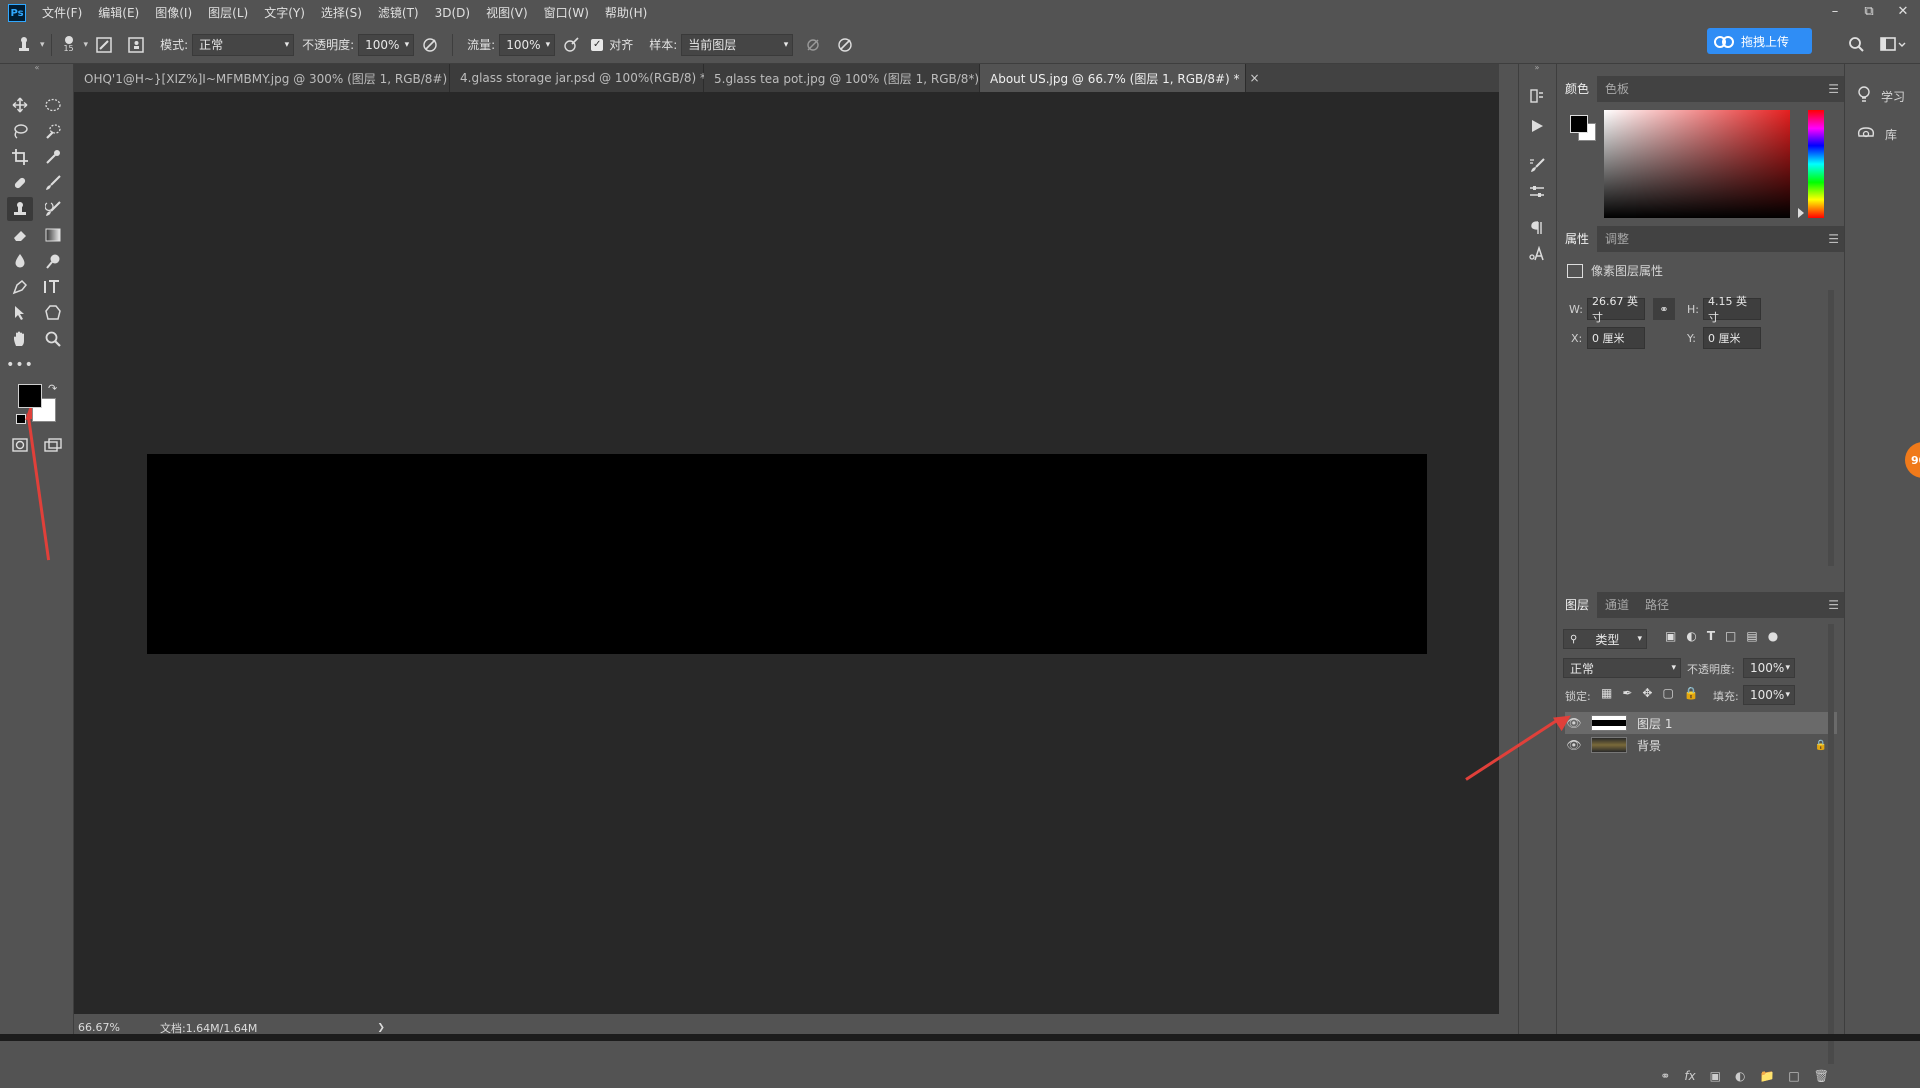 This screenshot has height=1088, width=1920. I want to click on quick-selection-tool-icon, so click(53, 131).